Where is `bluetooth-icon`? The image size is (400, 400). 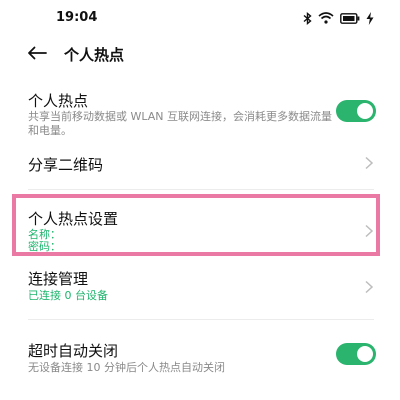 bluetooth-icon is located at coordinates (307, 18).